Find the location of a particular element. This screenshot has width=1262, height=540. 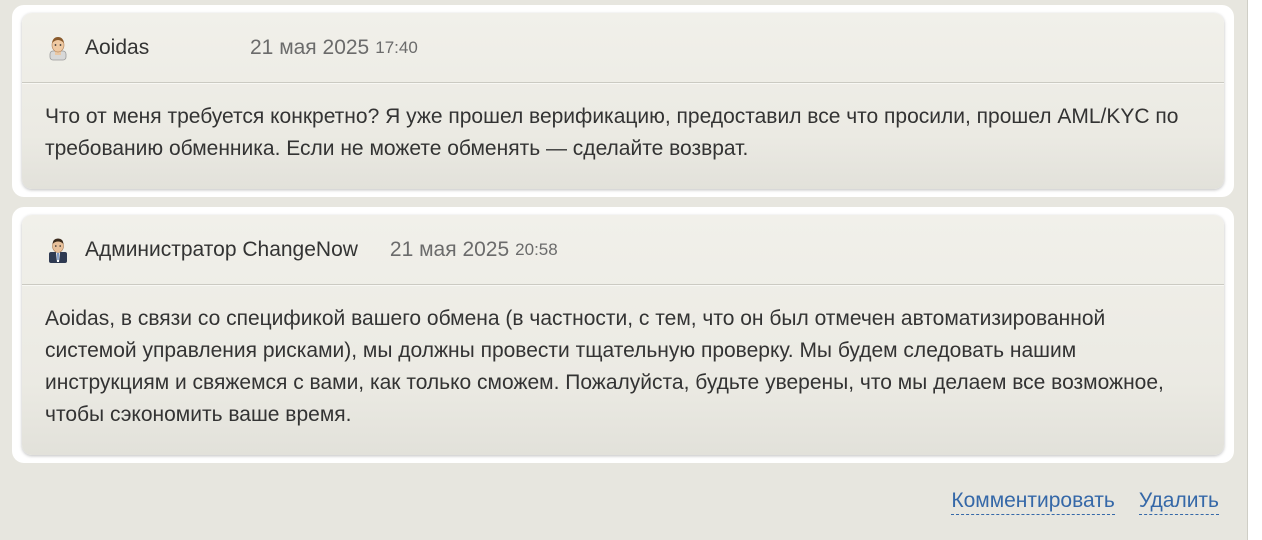

comment-actions: Комментировать Удалить is located at coordinates (1085, 501).